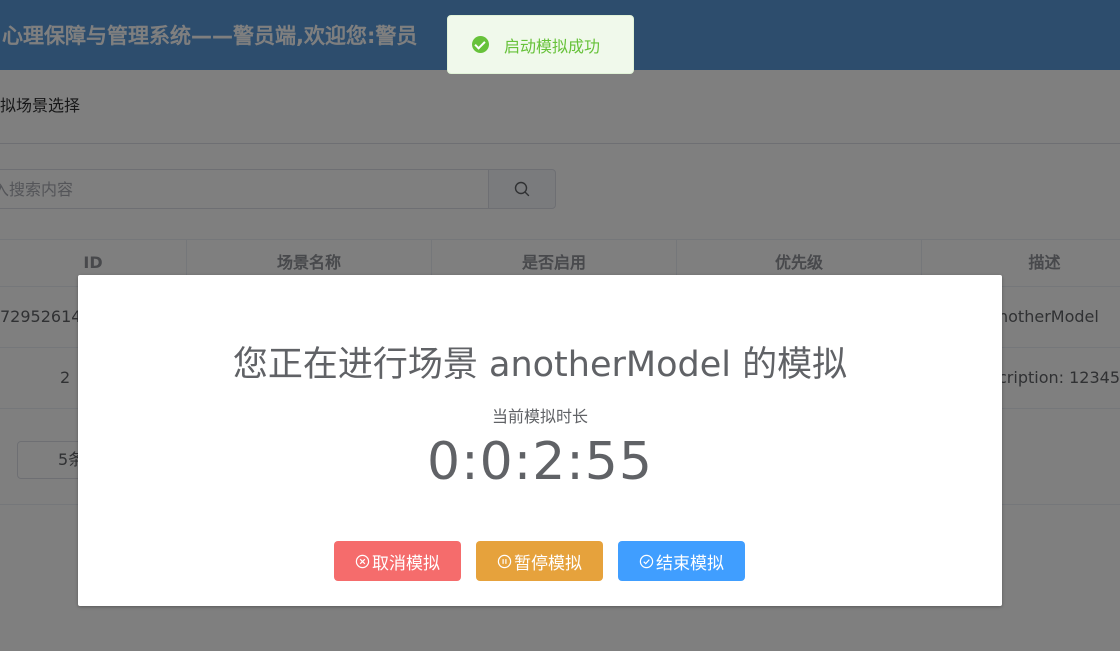  Describe the element at coordinates (548, 563) in the screenshot. I see `pause-simulation-label: 暂停模拟` at that location.